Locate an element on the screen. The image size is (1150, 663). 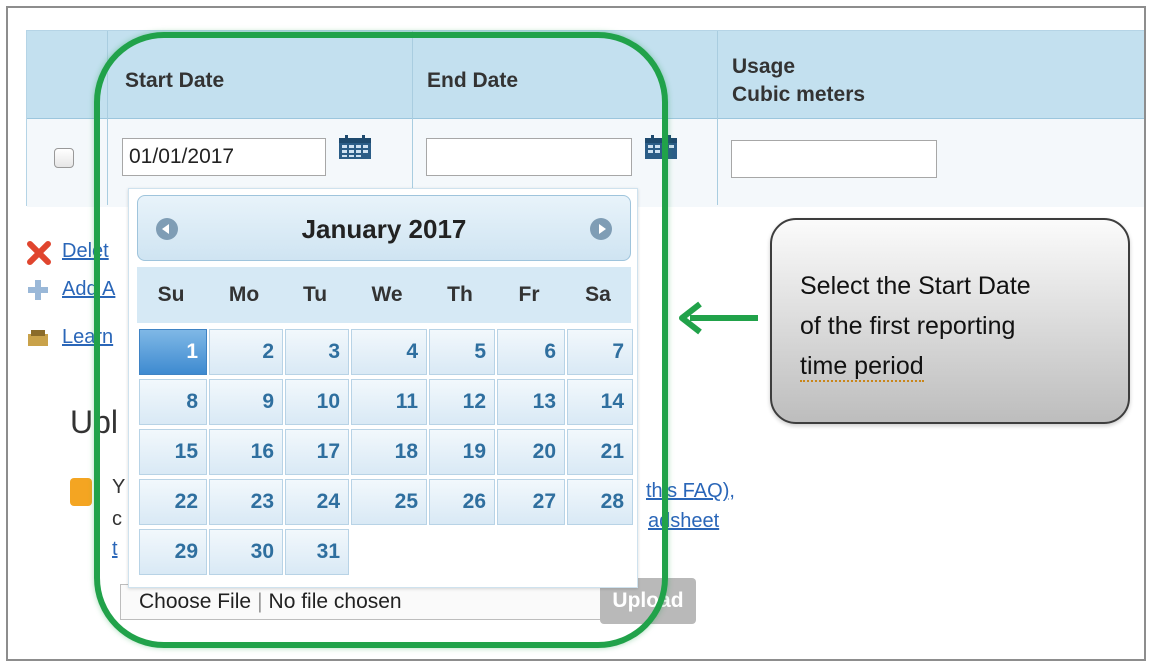
usage-header-line2: Cubic meters is located at coordinates (799, 94).